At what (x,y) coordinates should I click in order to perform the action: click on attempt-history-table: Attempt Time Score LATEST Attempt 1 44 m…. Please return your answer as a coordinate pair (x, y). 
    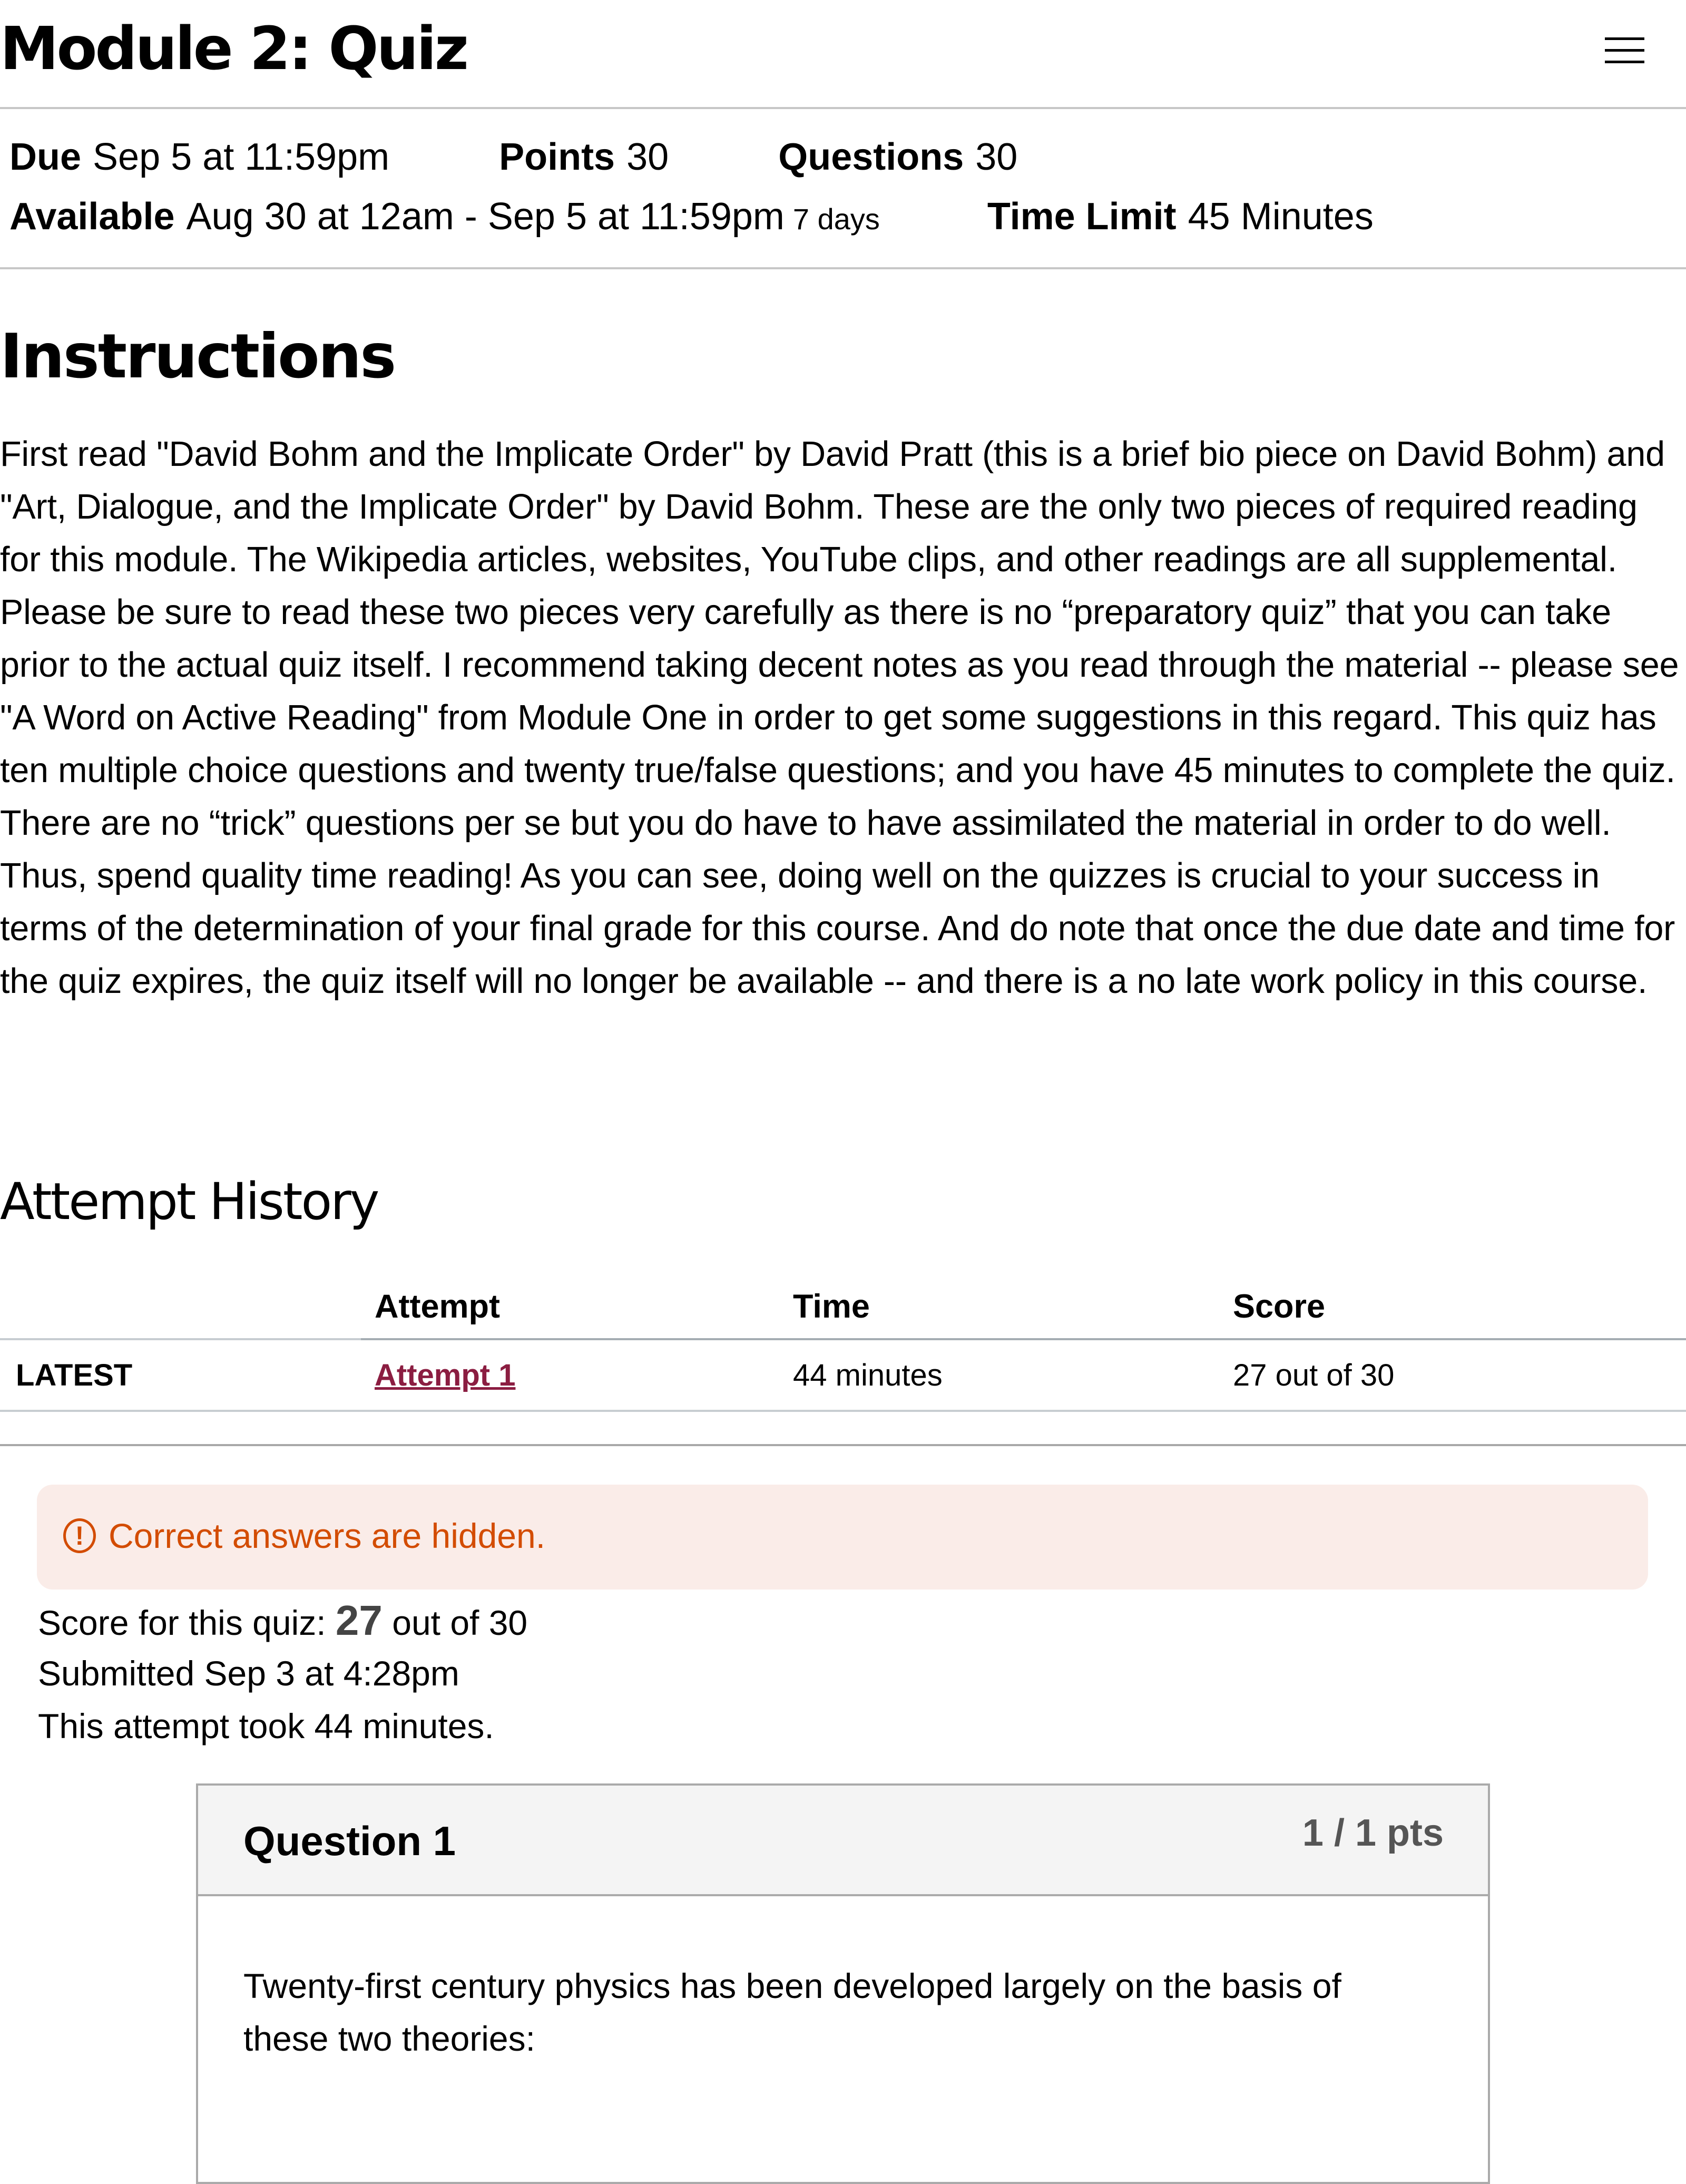
    Looking at the image, I should click on (843, 1337).